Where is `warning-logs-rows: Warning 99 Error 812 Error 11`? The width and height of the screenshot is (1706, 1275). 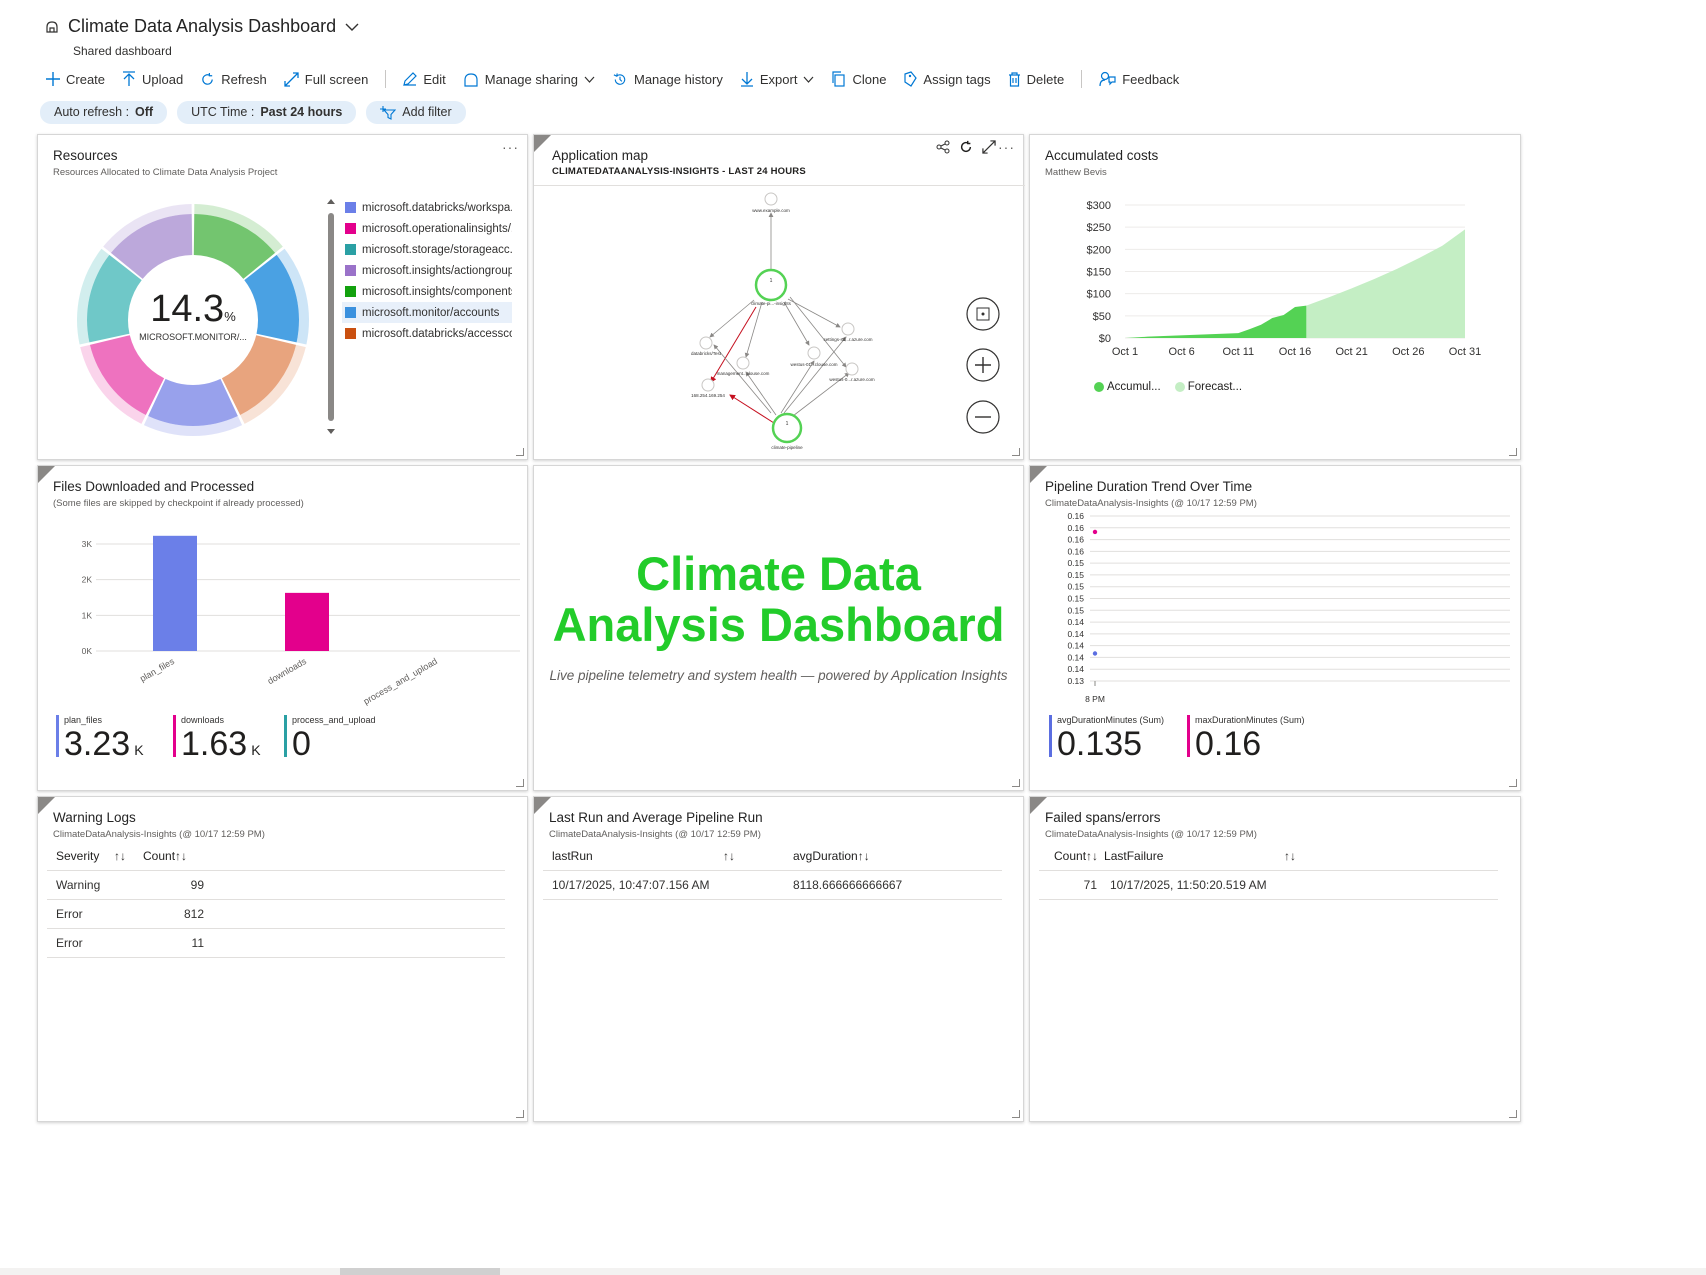
warning-logs-rows: Warning 99 Error 812 Error 11 is located at coordinates (276, 914).